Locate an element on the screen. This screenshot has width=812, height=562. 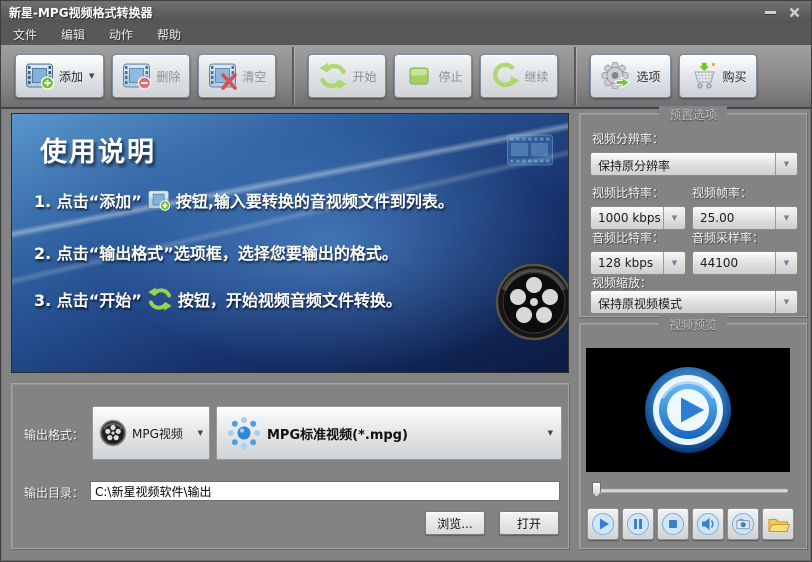
mpg-reel-icon is located at coordinates (113, 433).